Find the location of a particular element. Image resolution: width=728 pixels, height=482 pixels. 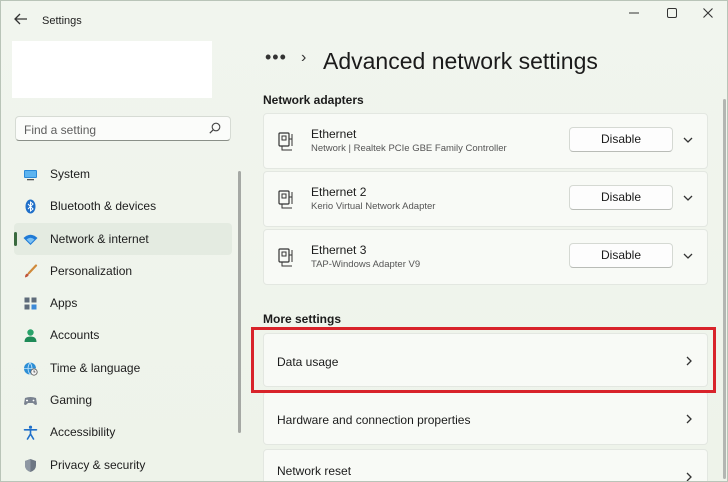

sidebar-item-accessibility: Accessibility is located at coordinates (123, 432).